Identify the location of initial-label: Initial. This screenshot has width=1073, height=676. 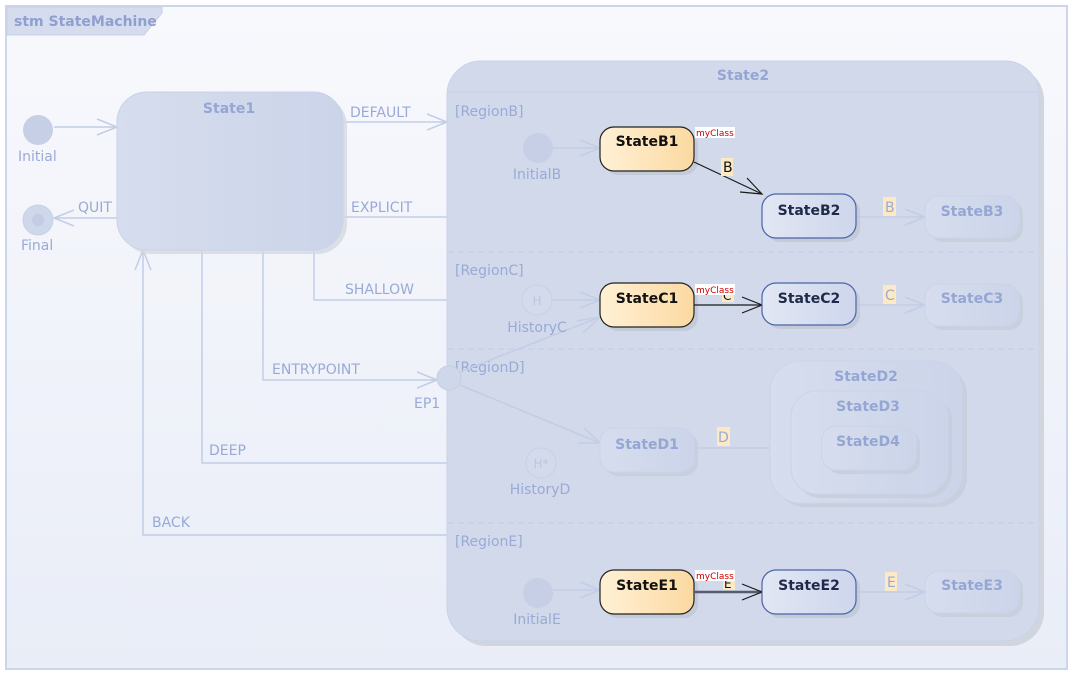
(37, 157).